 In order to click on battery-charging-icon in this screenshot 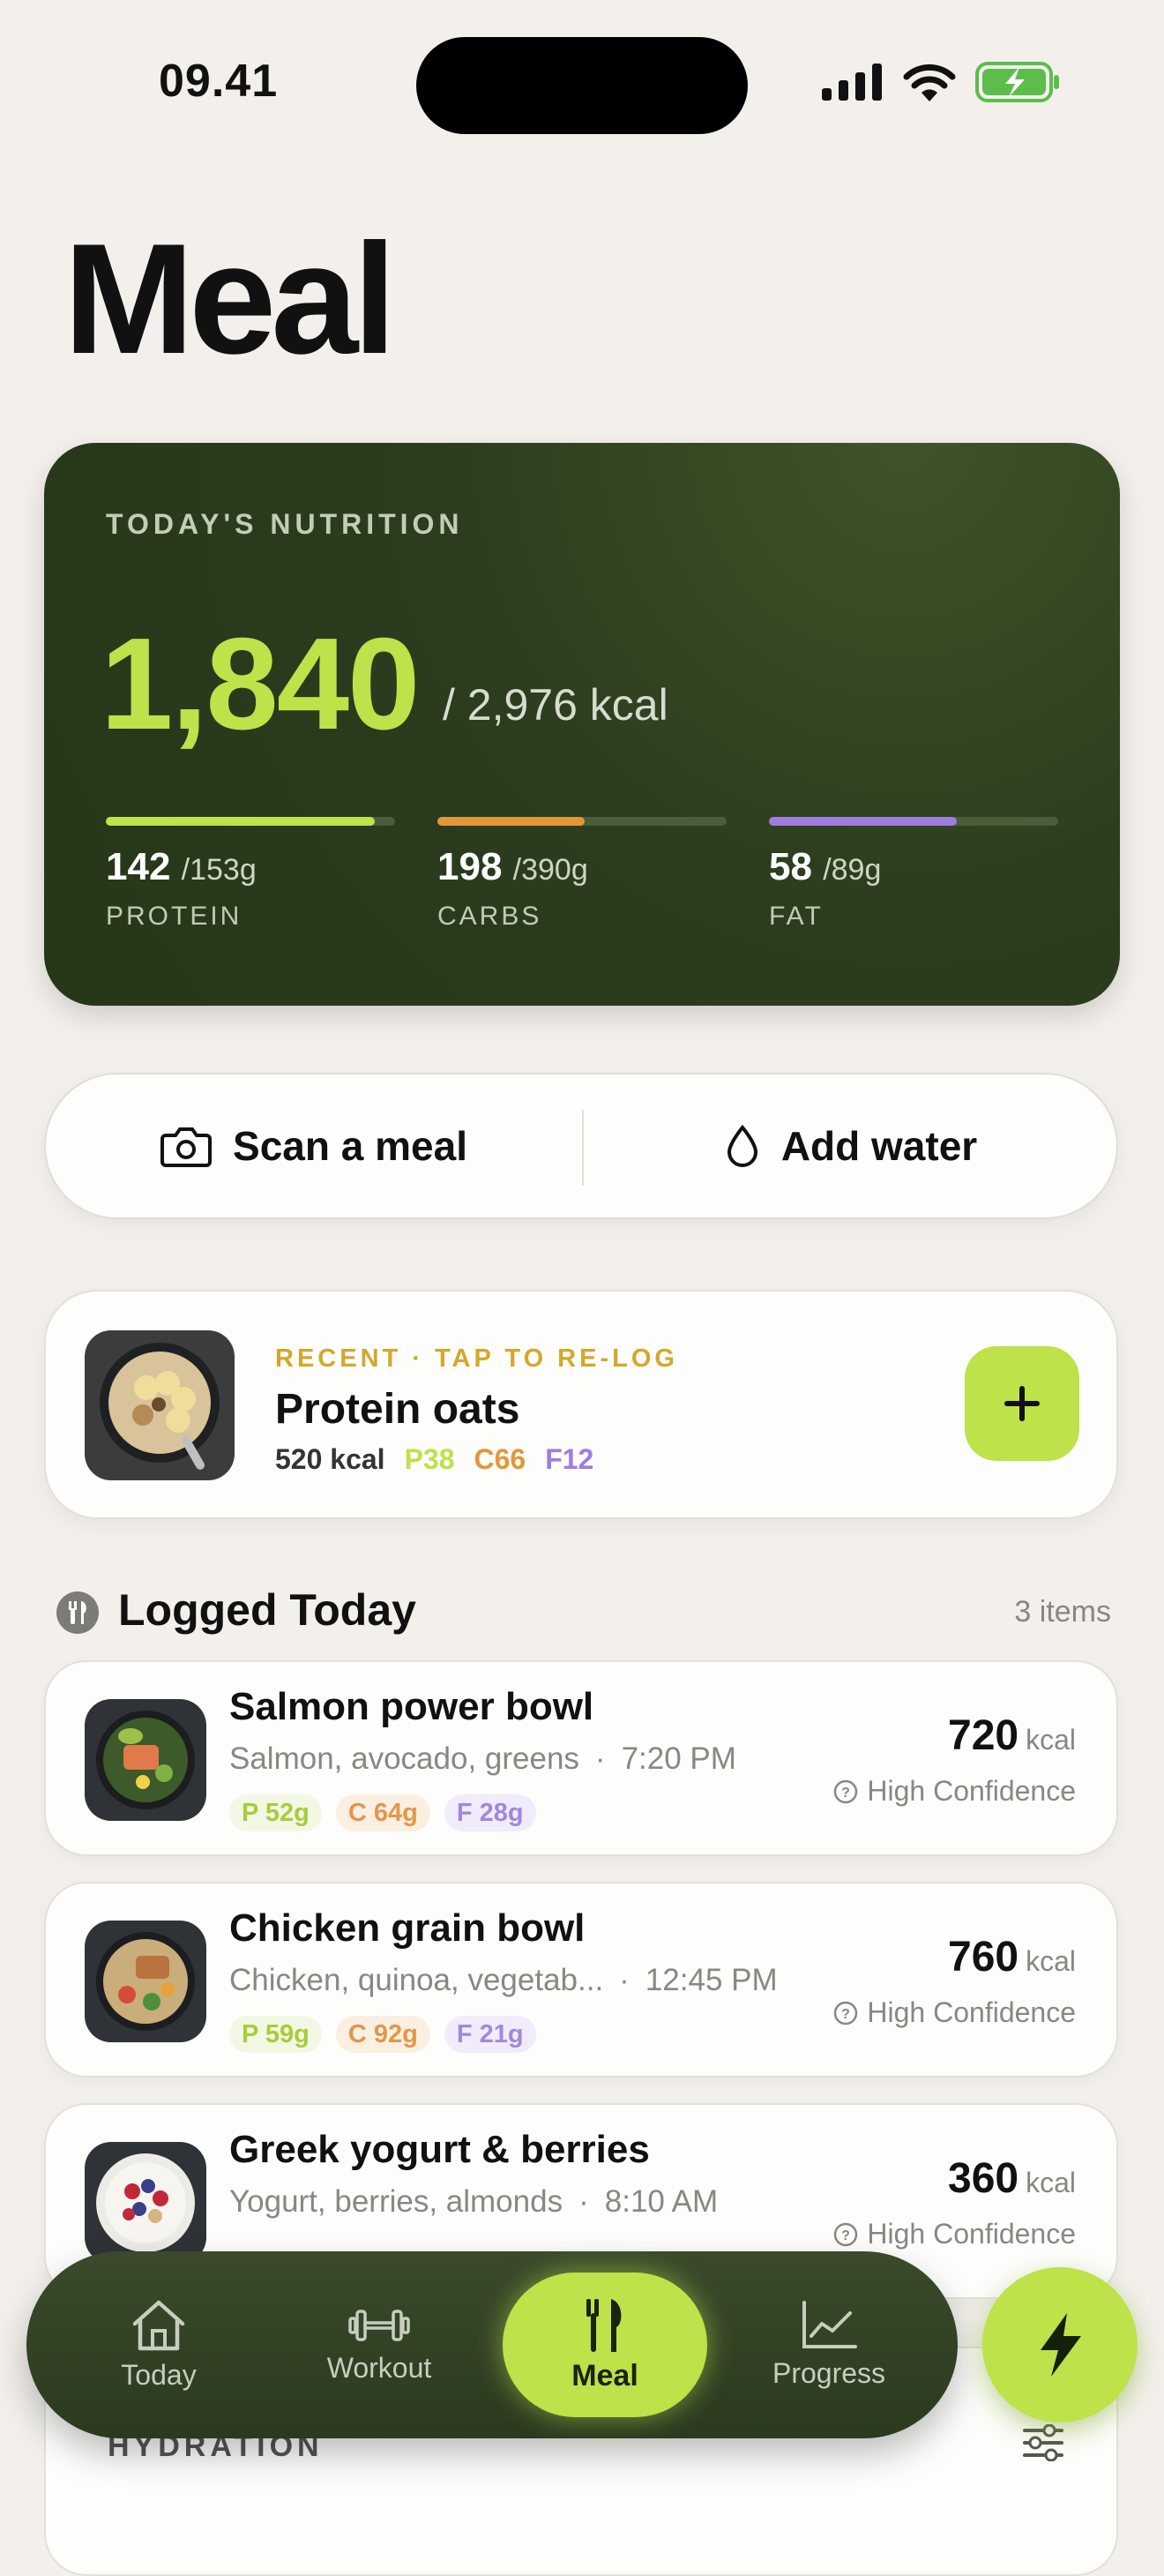, I will do `click(1017, 82)`.